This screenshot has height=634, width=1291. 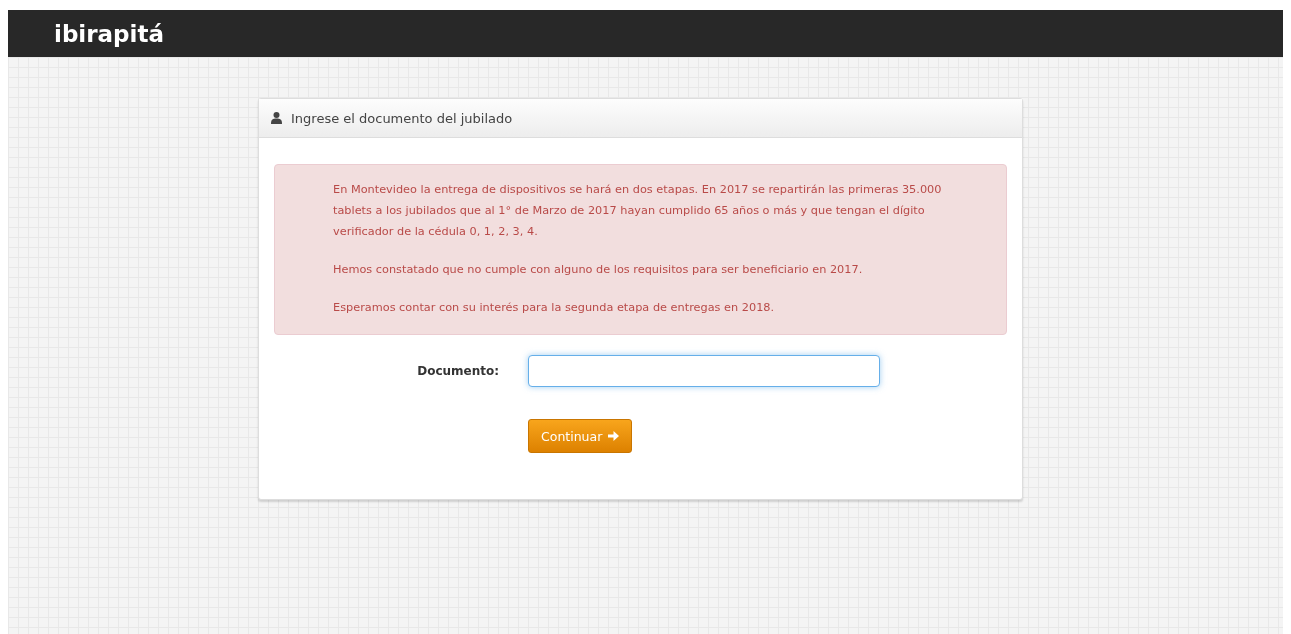 What do you see at coordinates (109, 33) in the screenshot?
I see `brand-logo: ibirapitá` at bounding box center [109, 33].